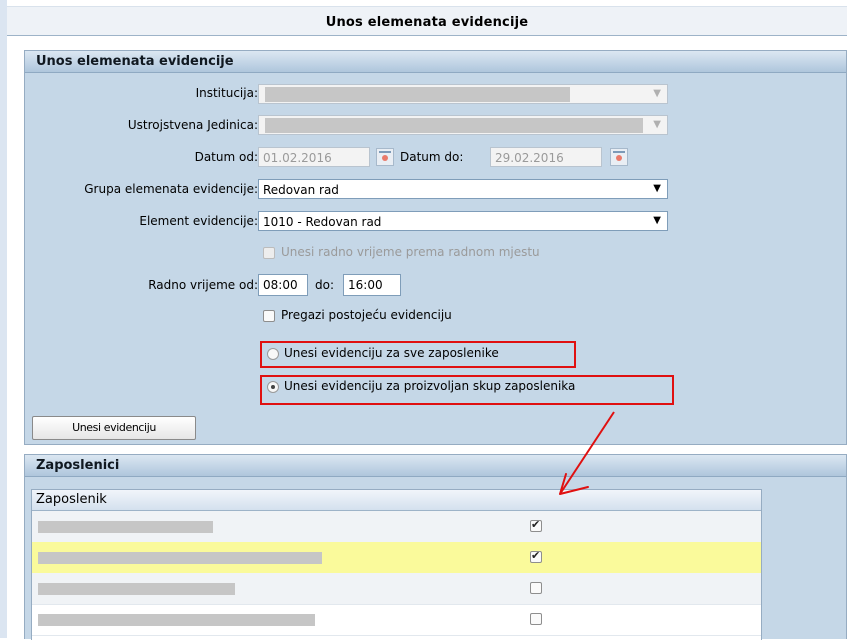  Describe the element at coordinates (372, 285) in the screenshot. I see `radno-do-input: 16:00` at that location.